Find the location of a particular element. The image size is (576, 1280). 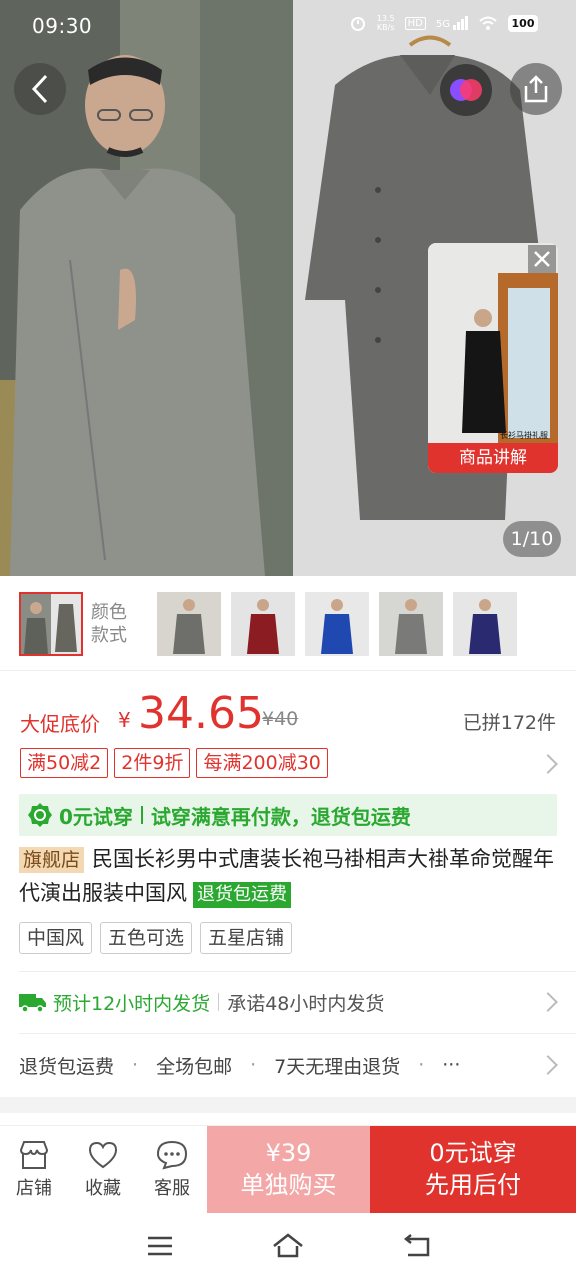

close-video-button is located at coordinates (542, 259).